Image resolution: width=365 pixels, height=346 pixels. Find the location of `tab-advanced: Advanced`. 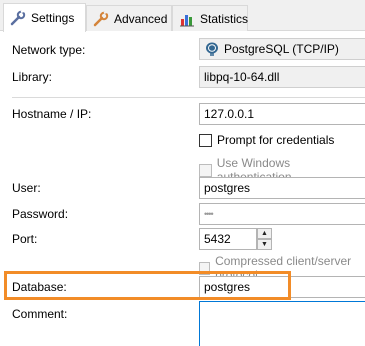

tab-advanced: Advanced is located at coordinates (129, 18).